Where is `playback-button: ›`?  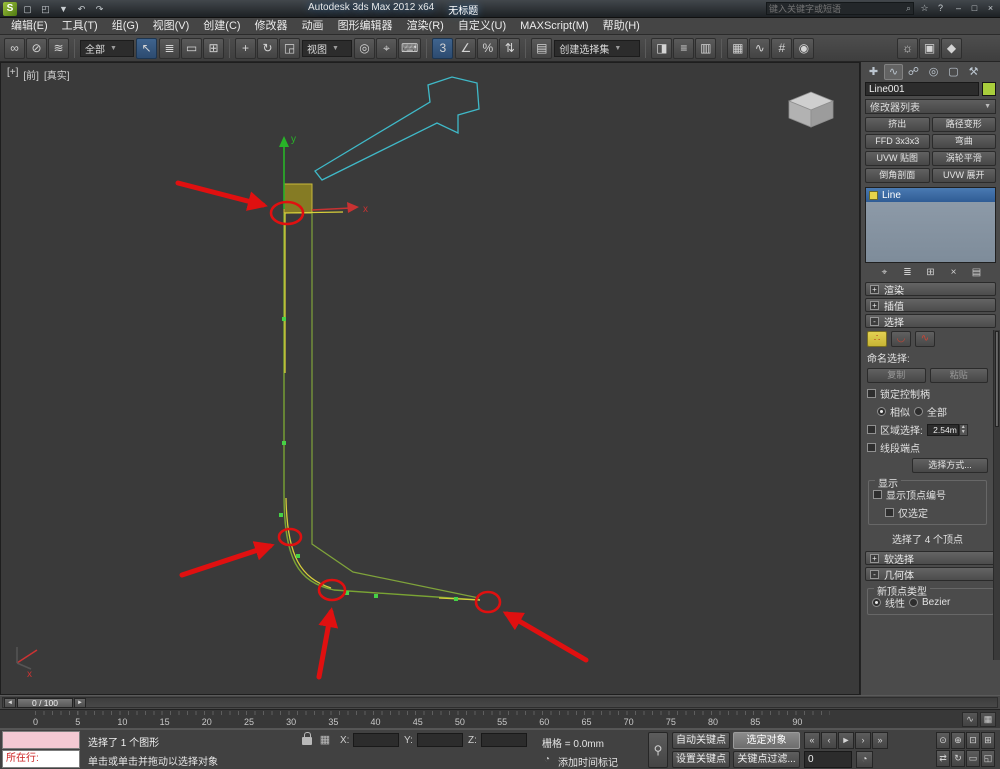
playback-button: › is located at coordinates (863, 740).